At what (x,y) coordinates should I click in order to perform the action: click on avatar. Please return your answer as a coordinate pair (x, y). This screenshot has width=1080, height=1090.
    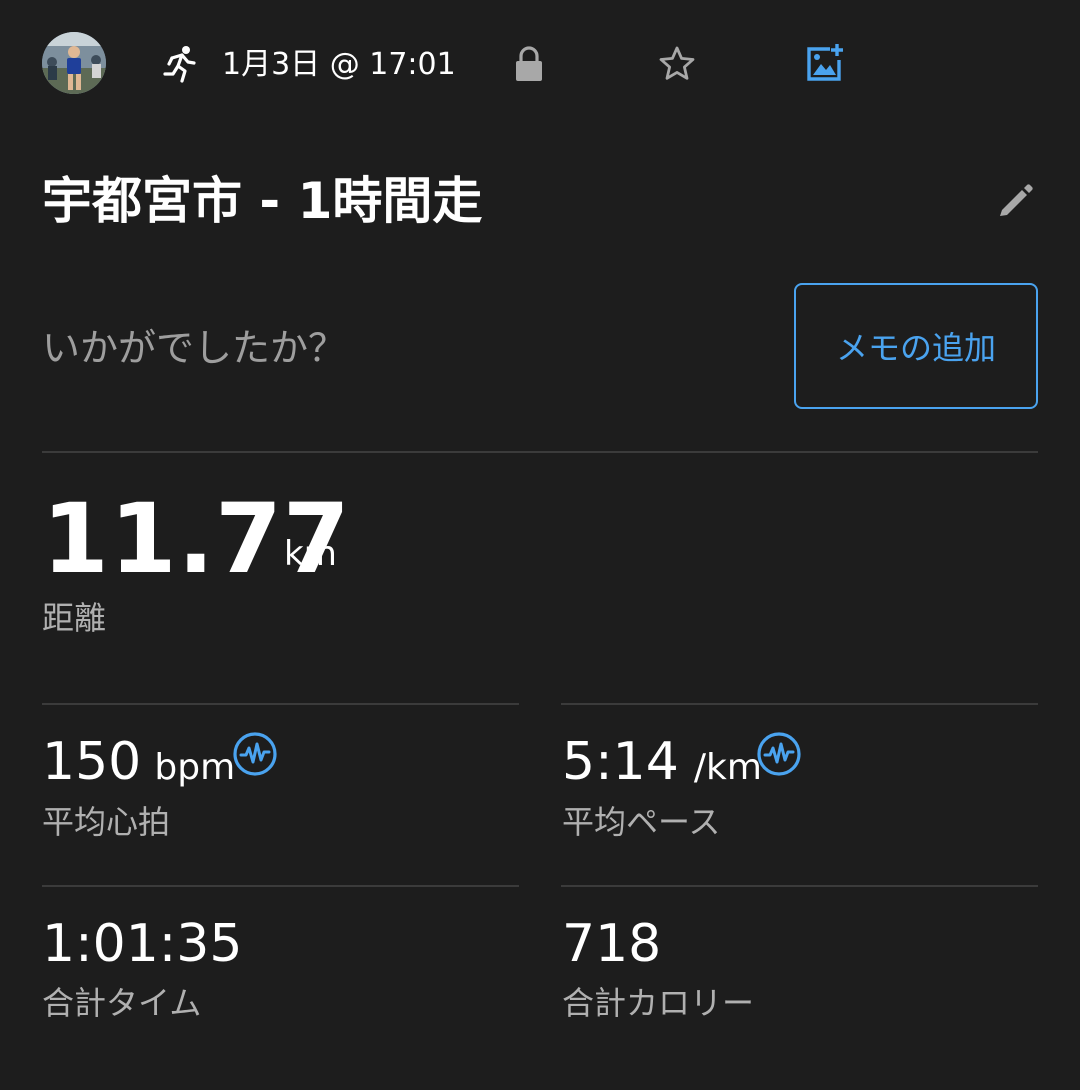
    Looking at the image, I should click on (74, 63).